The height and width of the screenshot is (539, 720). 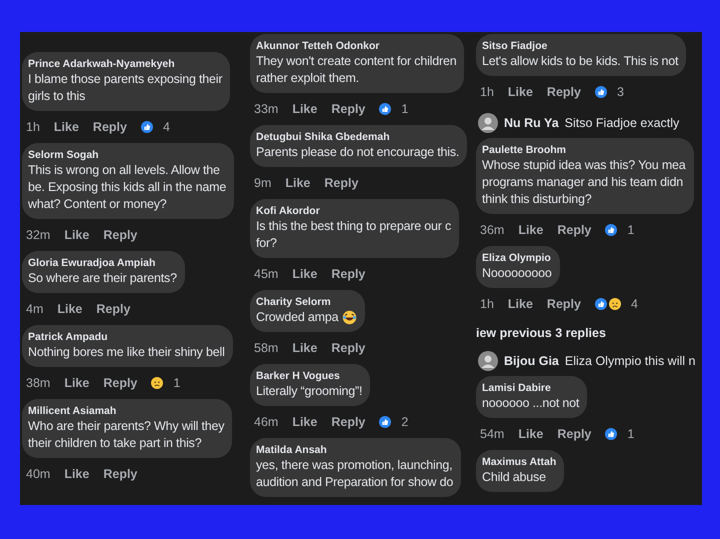 I want to click on comment-author: Gloria Ewuradjoa Ampiah, so click(x=102, y=263).